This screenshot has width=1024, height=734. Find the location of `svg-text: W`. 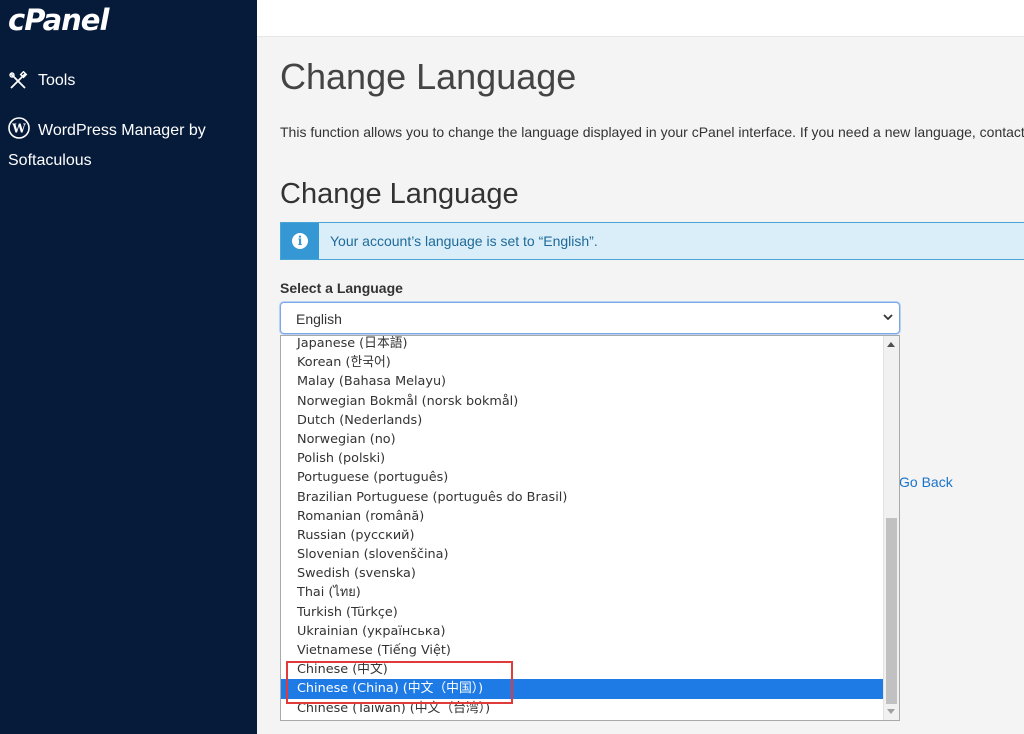

svg-text: W is located at coordinates (18, 129).